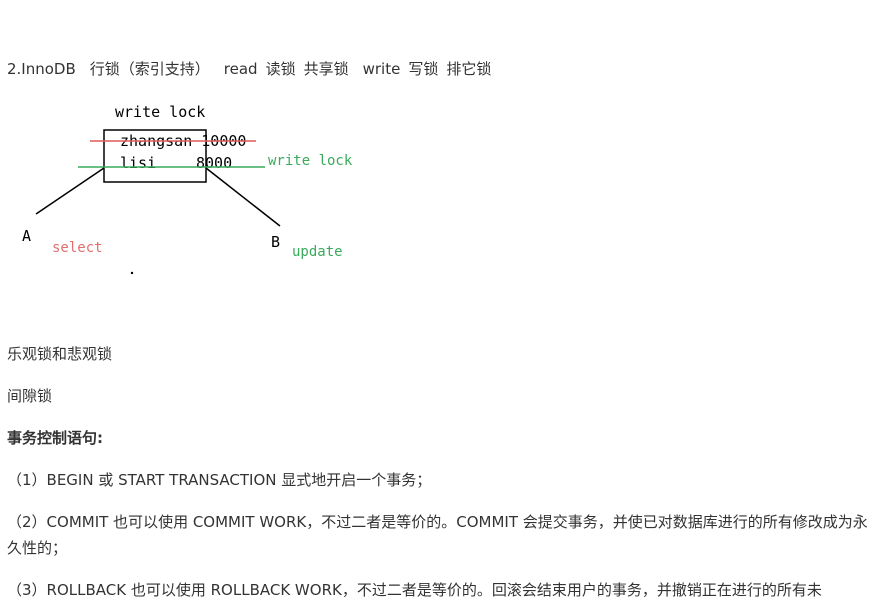  What do you see at coordinates (243, 197) in the screenshot?
I see `connector-b` at bounding box center [243, 197].